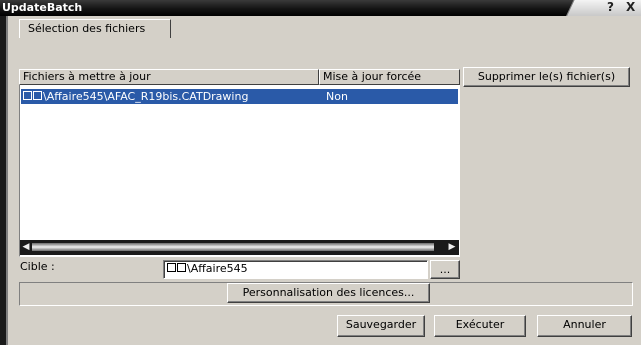 This screenshot has width=641, height=345. Describe the element at coordinates (87, 28) in the screenshot. I see `tab-label: Sélection des fichiers` at that location.